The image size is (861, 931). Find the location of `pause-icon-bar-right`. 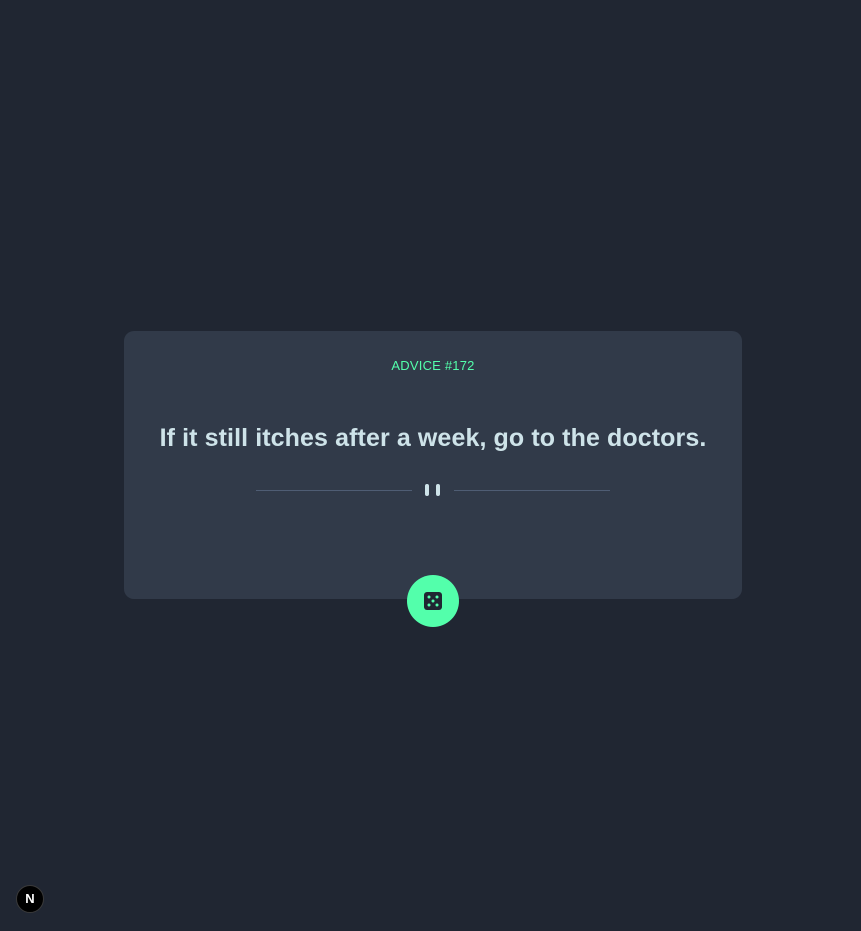

pause-icon-bar-right is located at coordinates (438, 490).